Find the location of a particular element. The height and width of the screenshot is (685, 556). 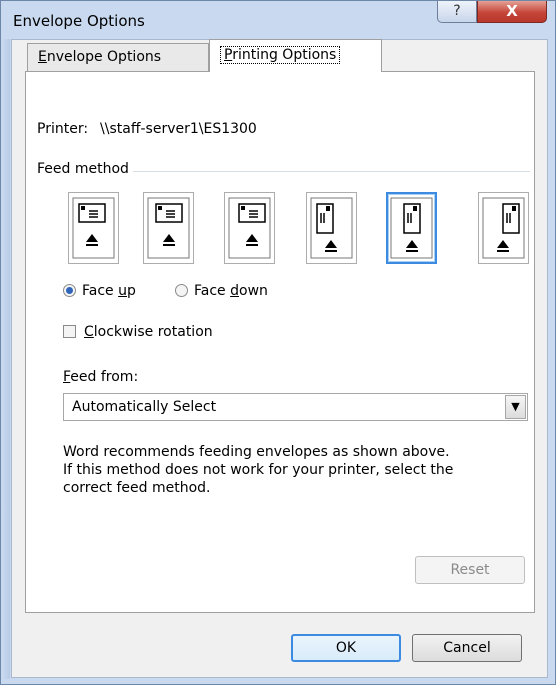

close-button: X is located at coordinates (512, 12).